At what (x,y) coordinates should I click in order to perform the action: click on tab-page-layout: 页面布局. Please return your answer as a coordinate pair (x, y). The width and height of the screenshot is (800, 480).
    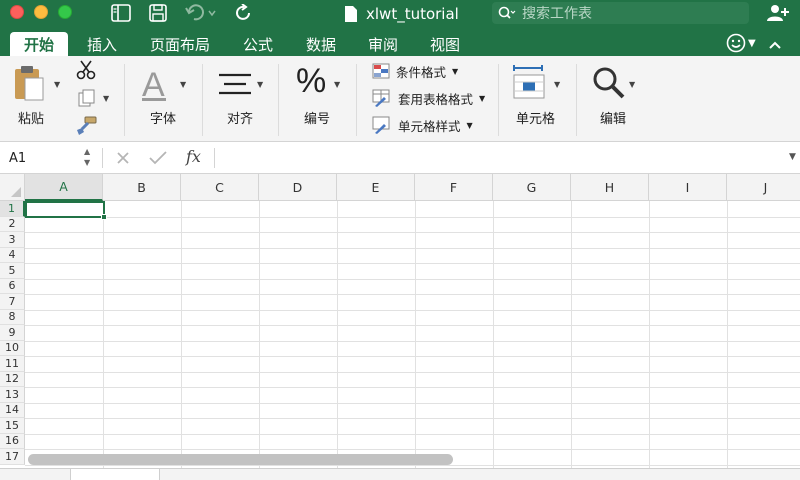
    Looking at the image, I should click on (180, 44).